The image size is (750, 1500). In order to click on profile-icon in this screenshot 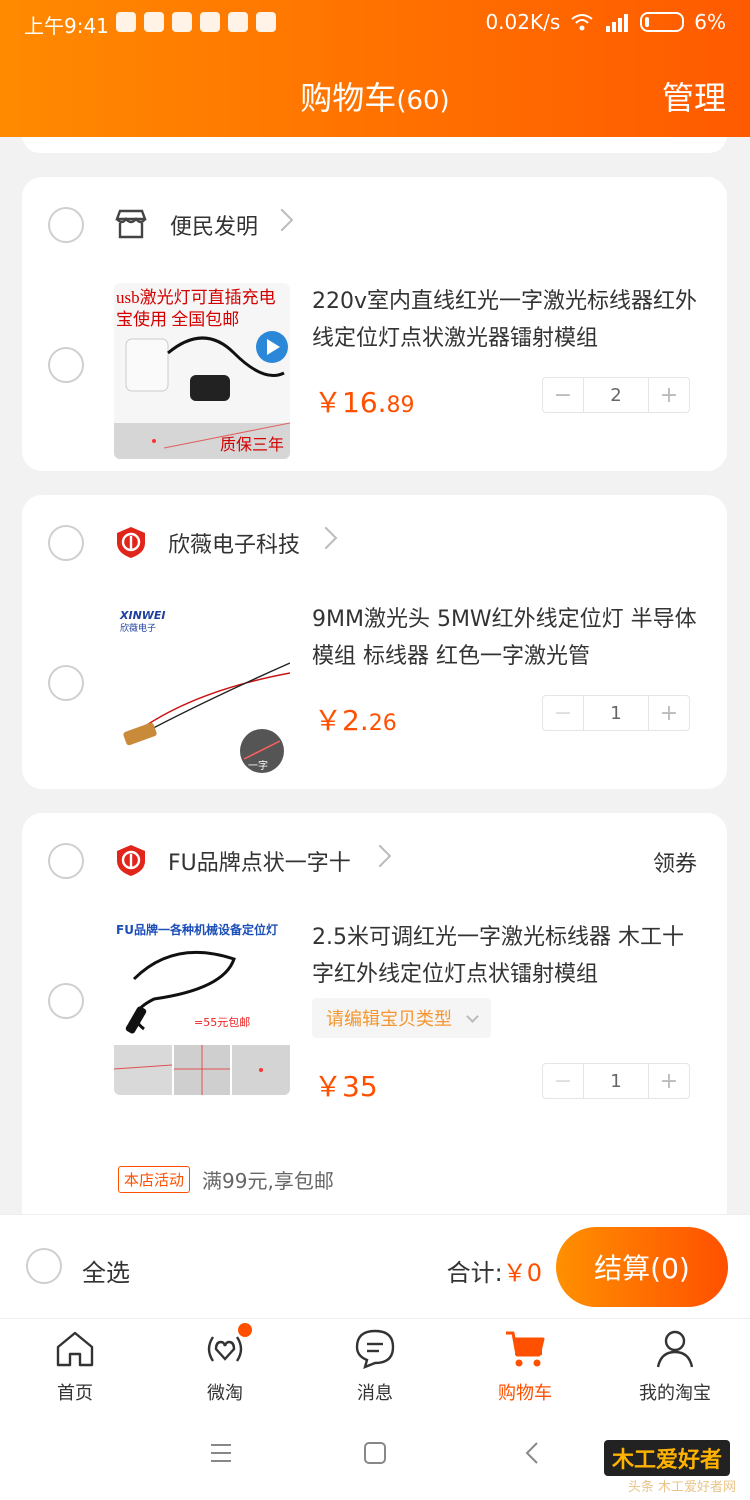, I will do `click(675, 1349)`.